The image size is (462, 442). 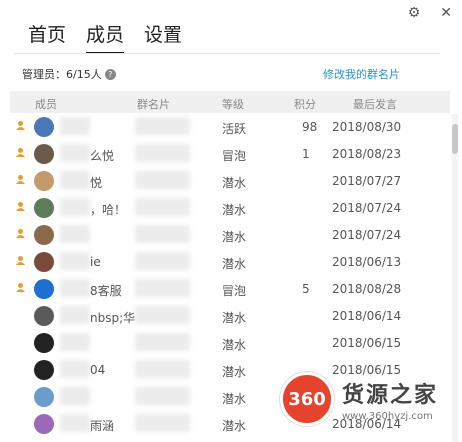 I want to click on member-points: 5, so click(x=306, y=289).